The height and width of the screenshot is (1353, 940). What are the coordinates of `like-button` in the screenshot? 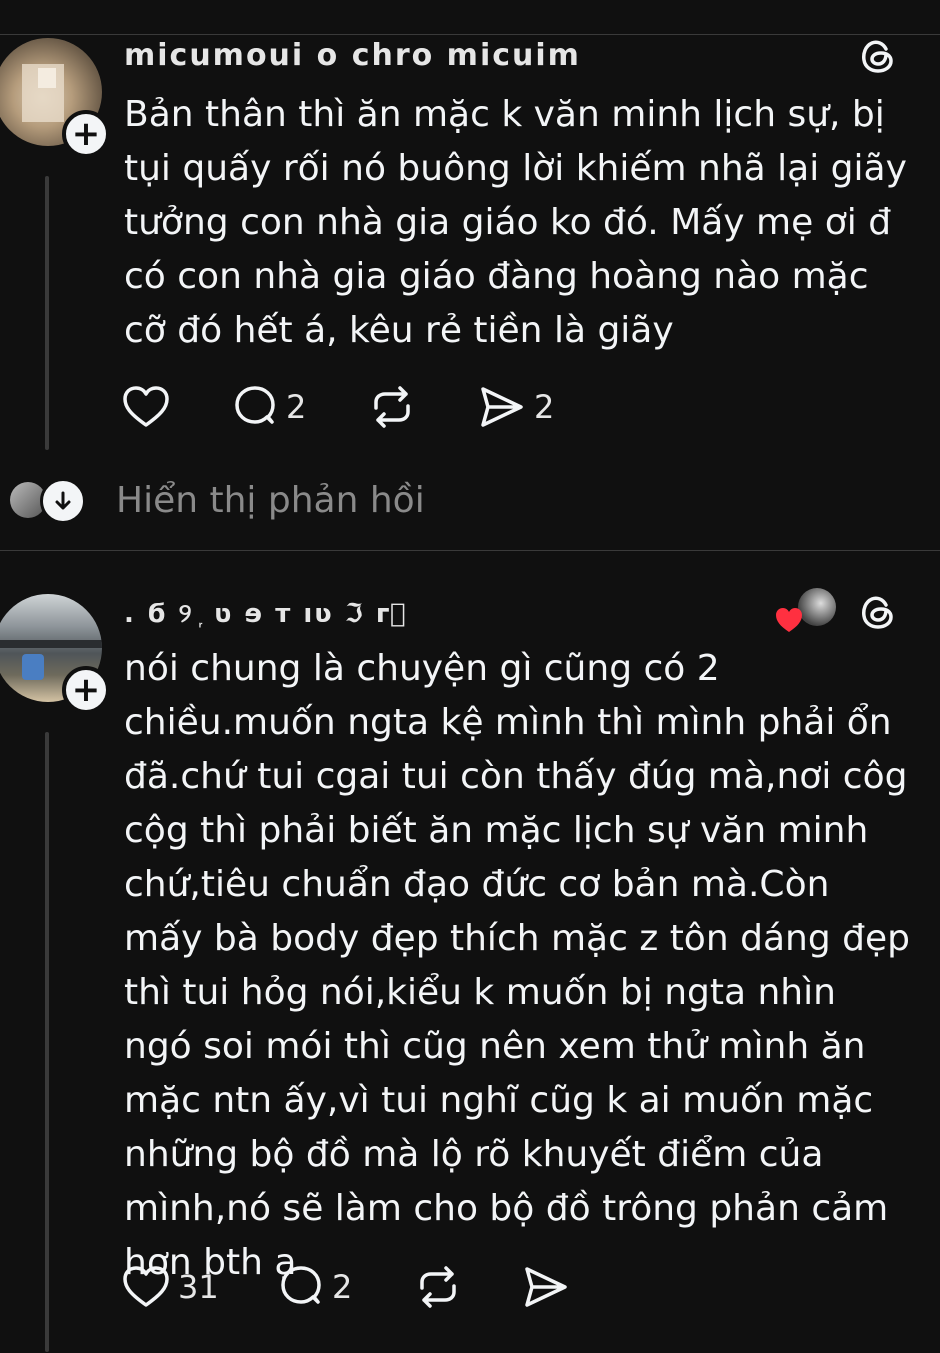 It's located at (150, 407).